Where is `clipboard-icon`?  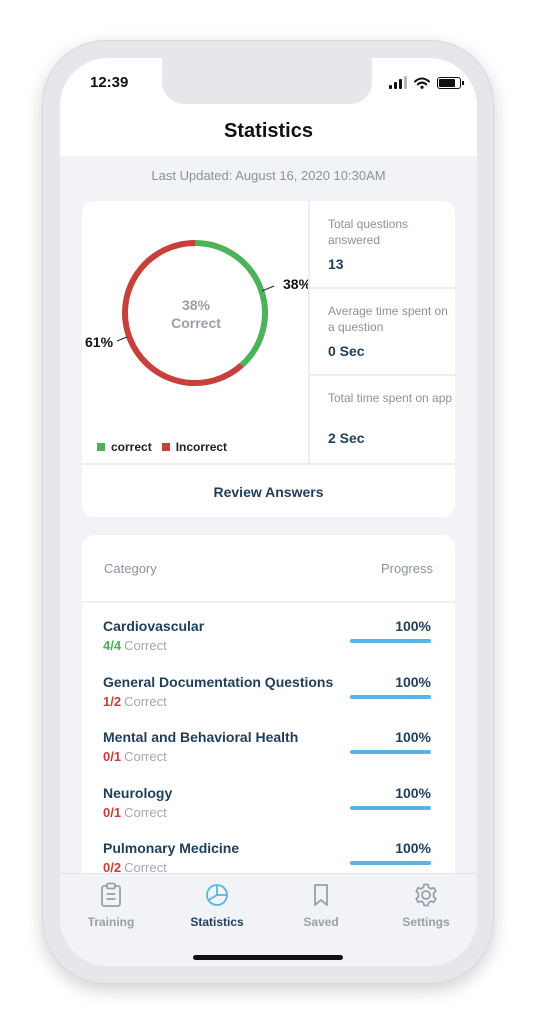 clipboard-icon is located at coordinates (111, 894).